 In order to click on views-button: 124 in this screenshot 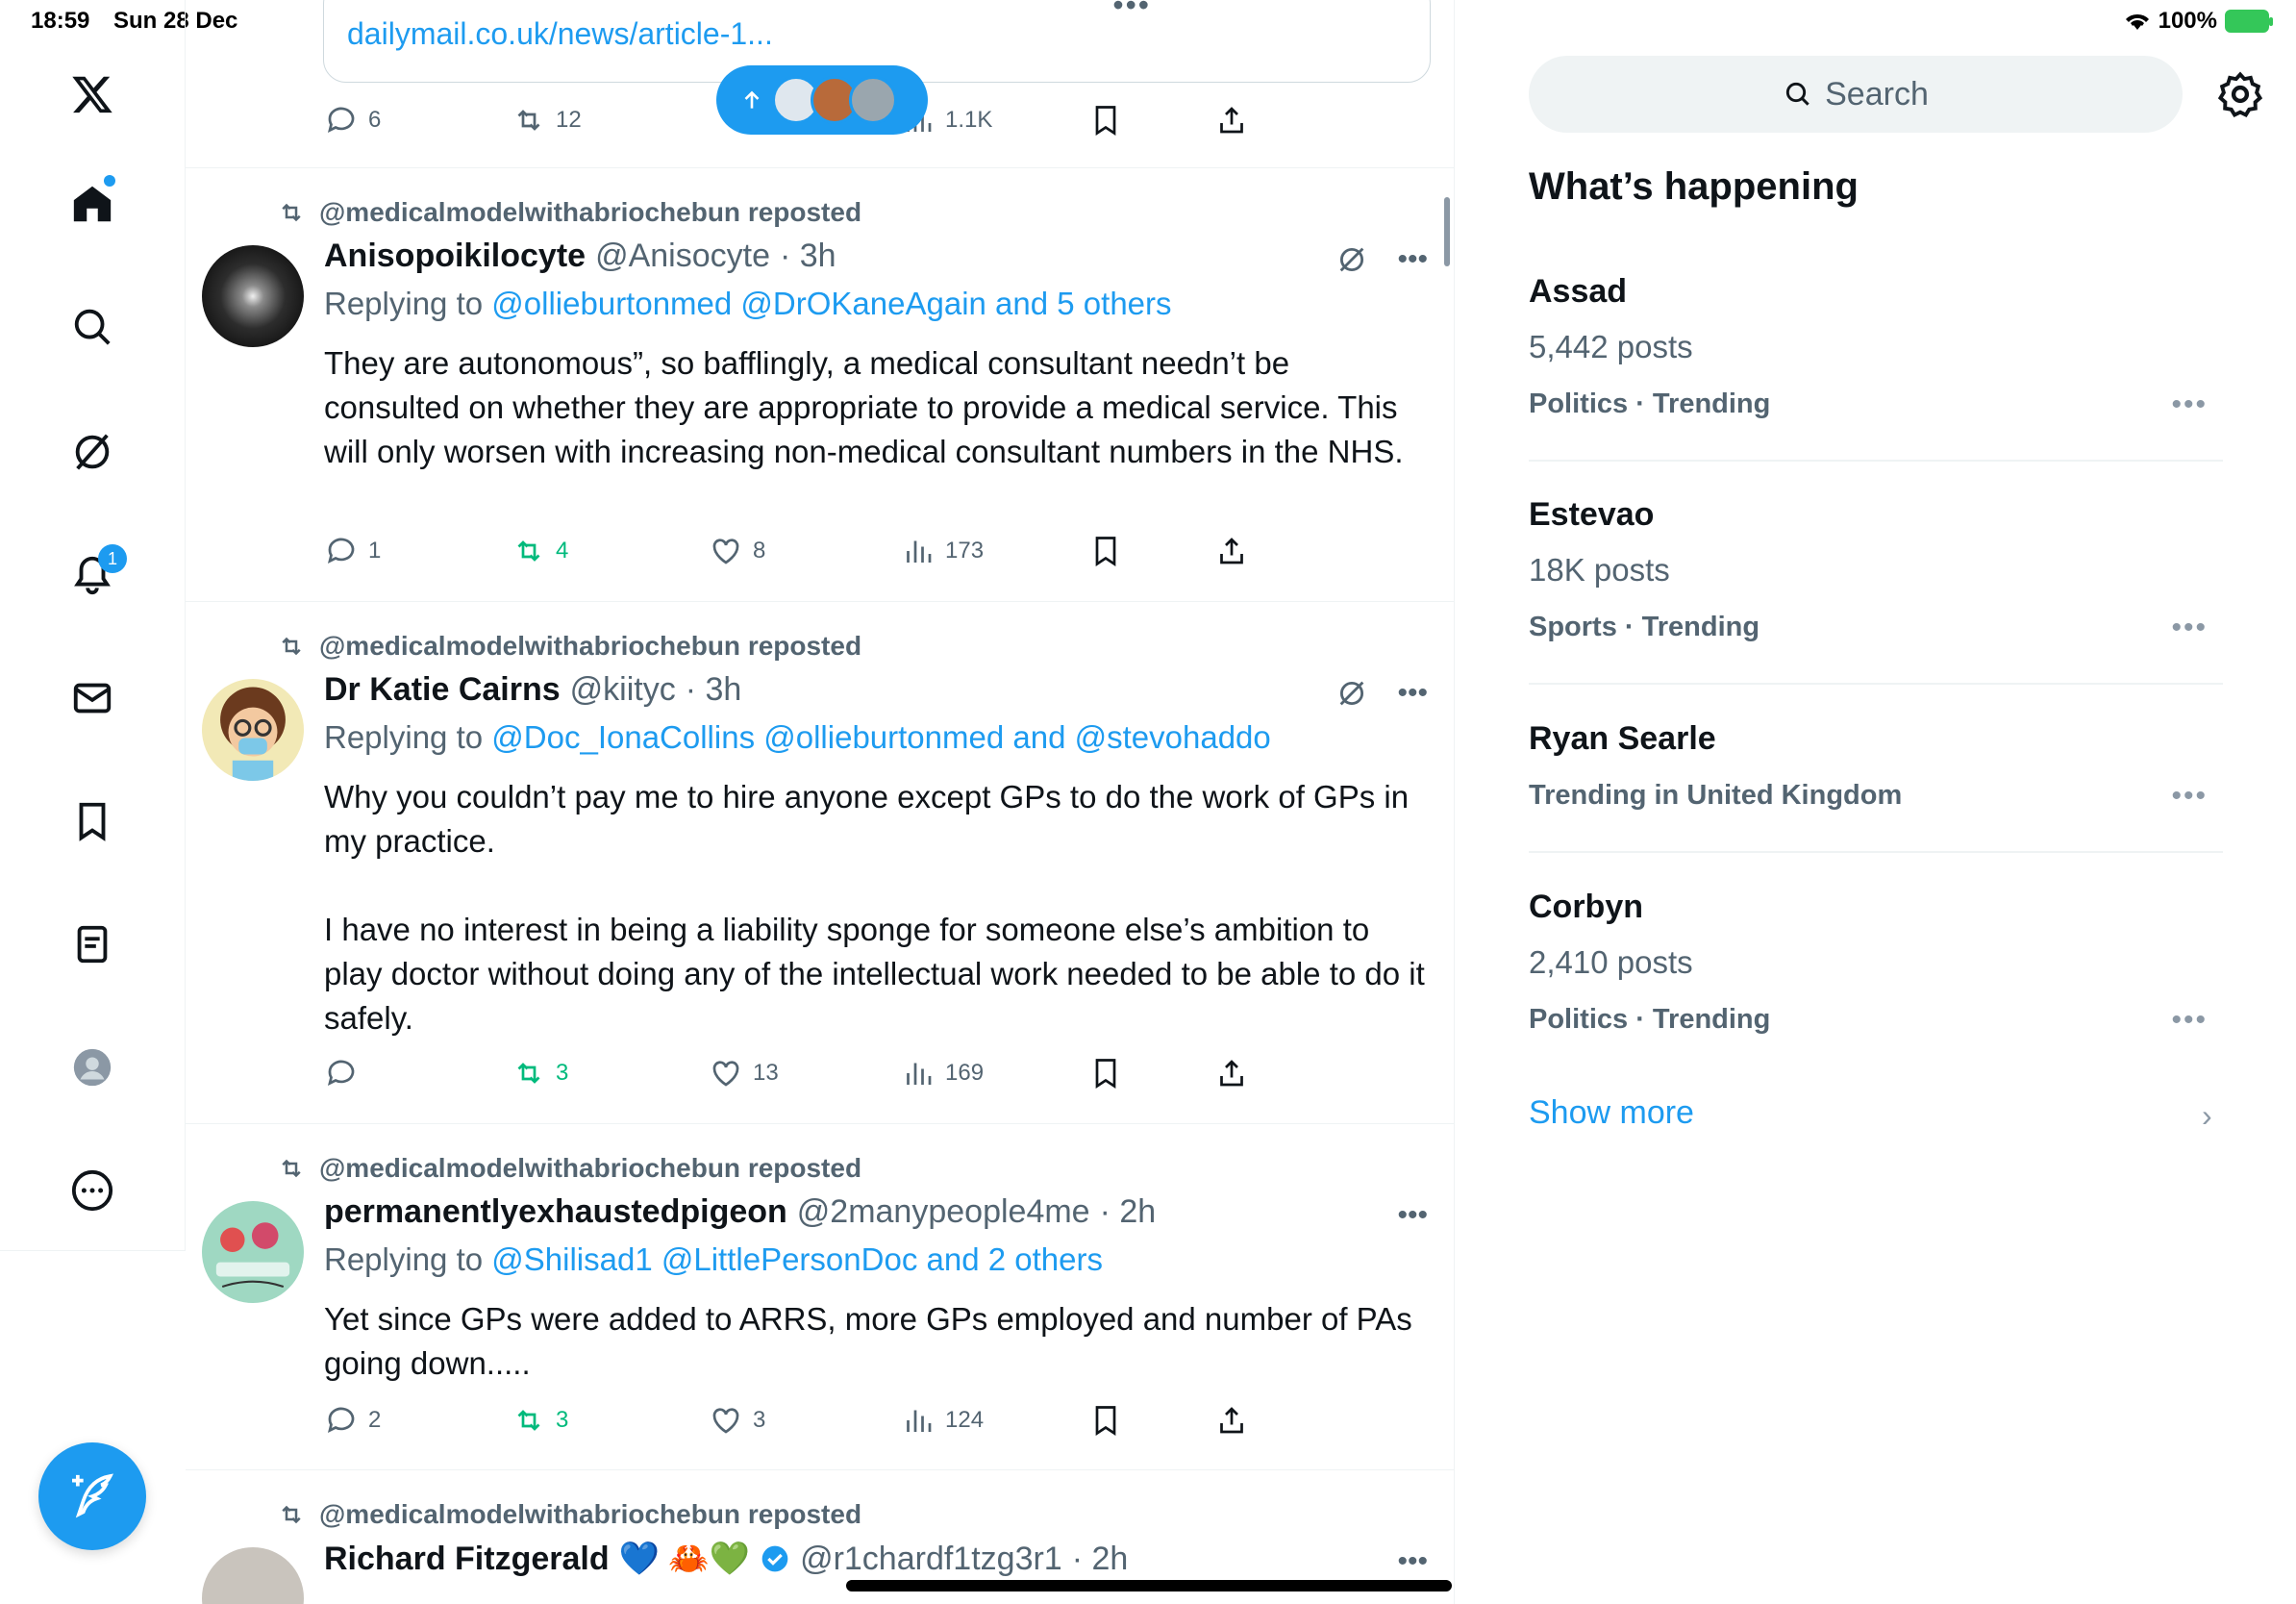, I will do `click(942, 1420)`.